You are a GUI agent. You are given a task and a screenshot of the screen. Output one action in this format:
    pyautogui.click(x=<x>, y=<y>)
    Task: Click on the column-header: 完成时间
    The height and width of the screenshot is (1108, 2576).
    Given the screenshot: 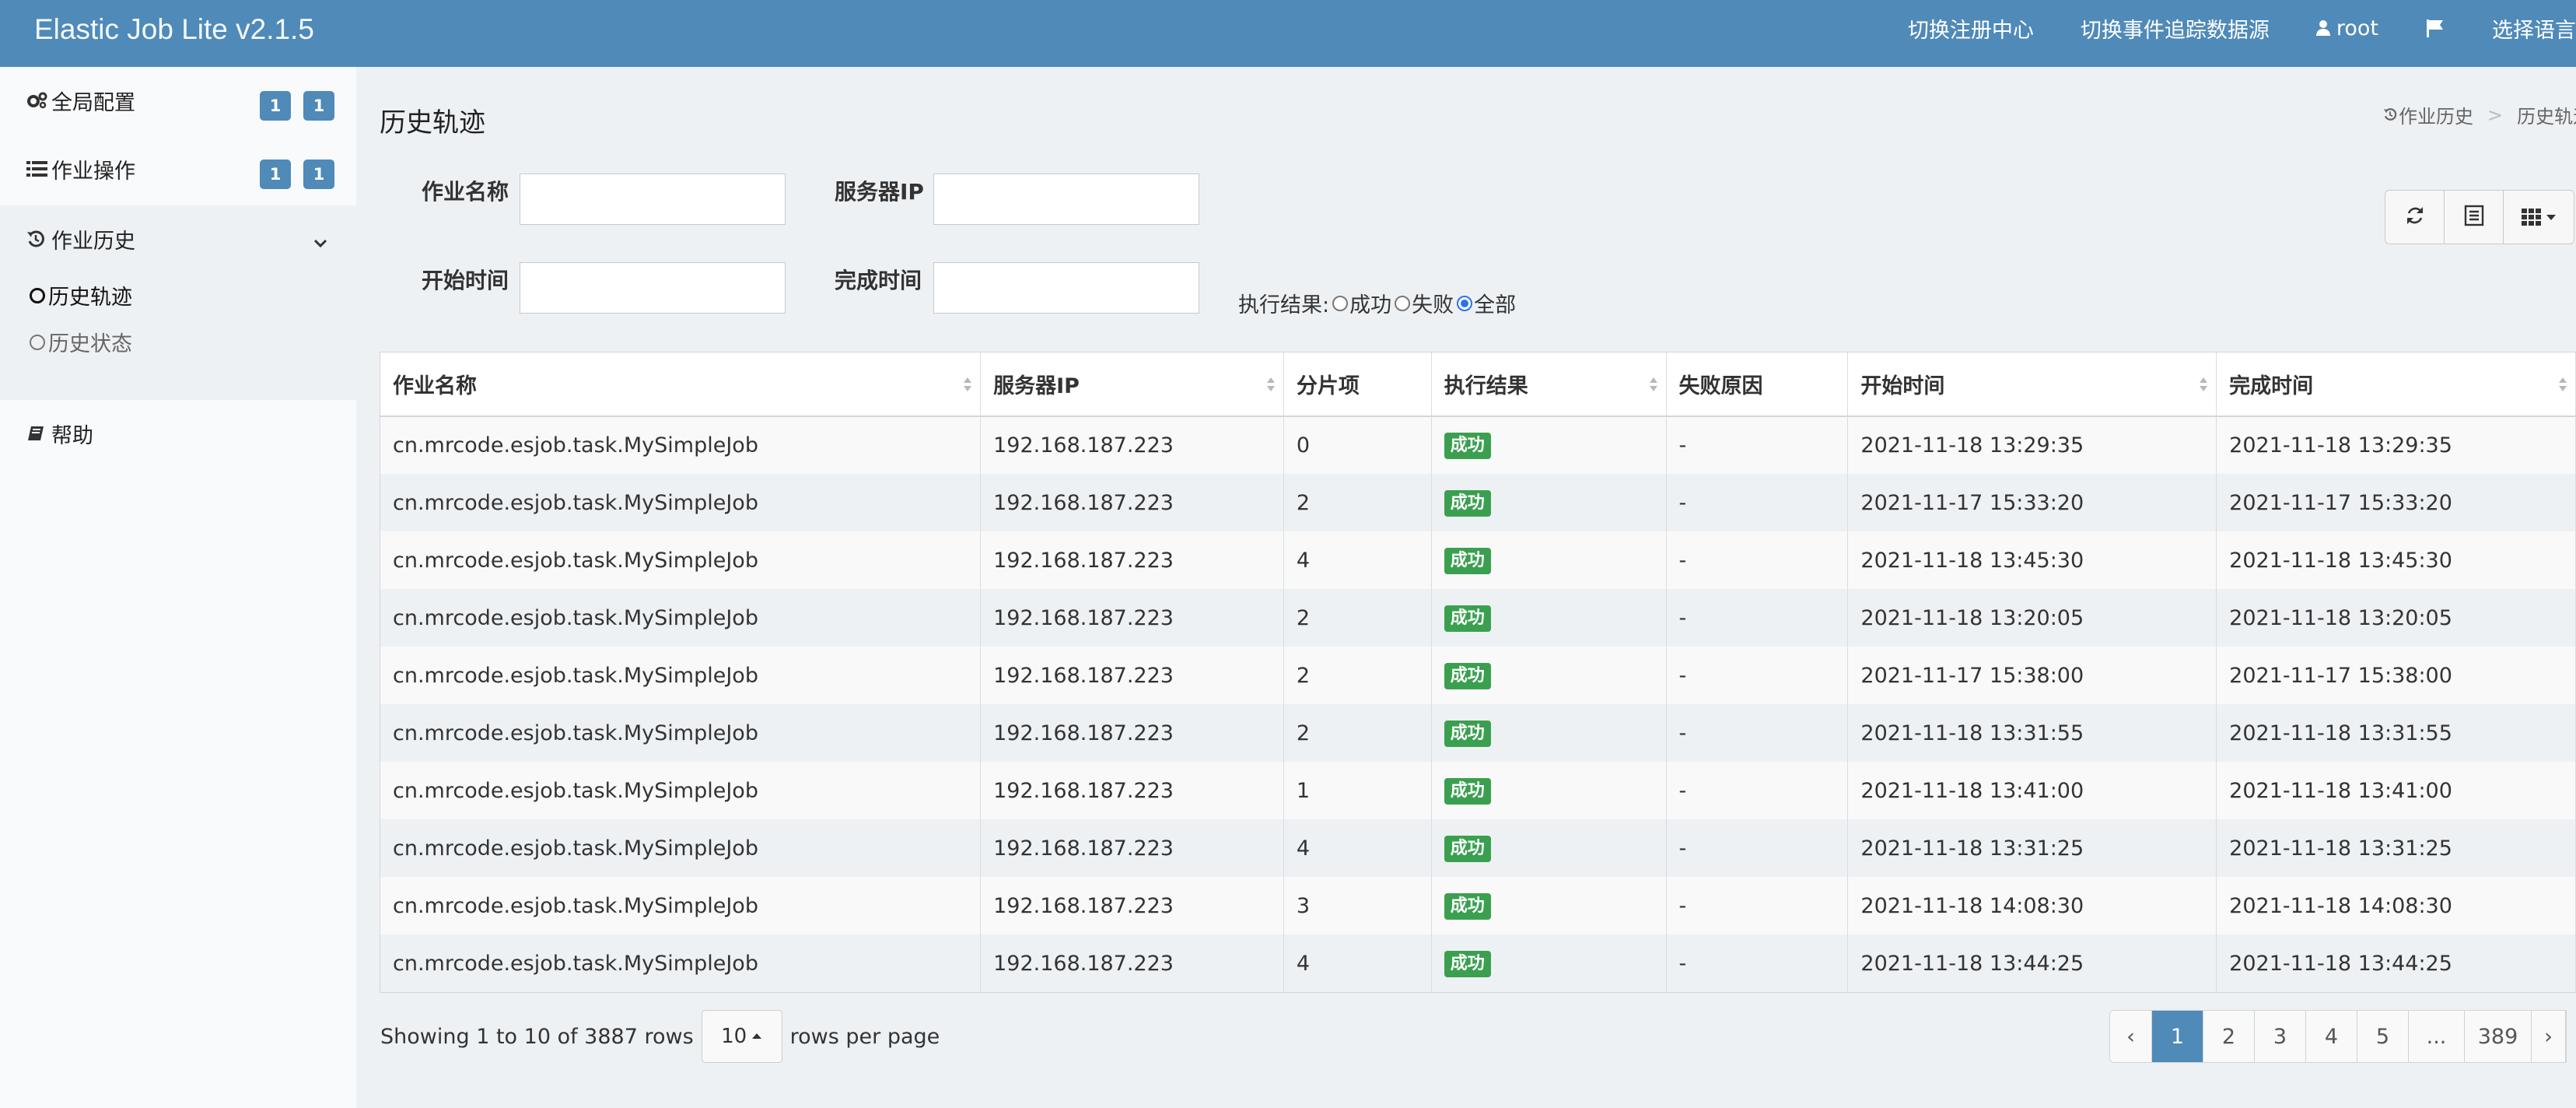 What is the action you would take?
    pyautogui.click(x=2396, y=384)
    